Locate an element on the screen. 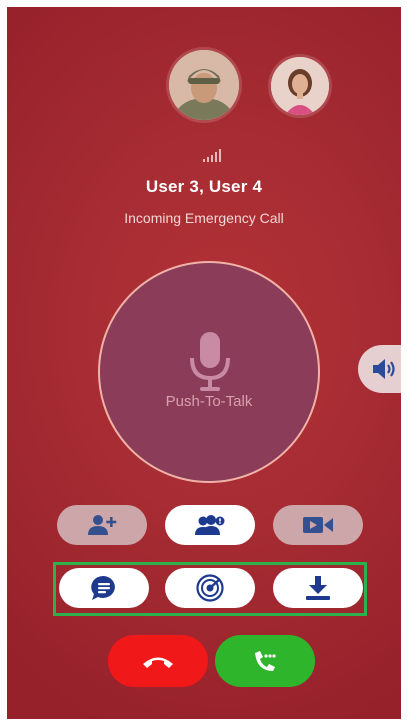  microphone-icon is located at coordinates (210, 361).